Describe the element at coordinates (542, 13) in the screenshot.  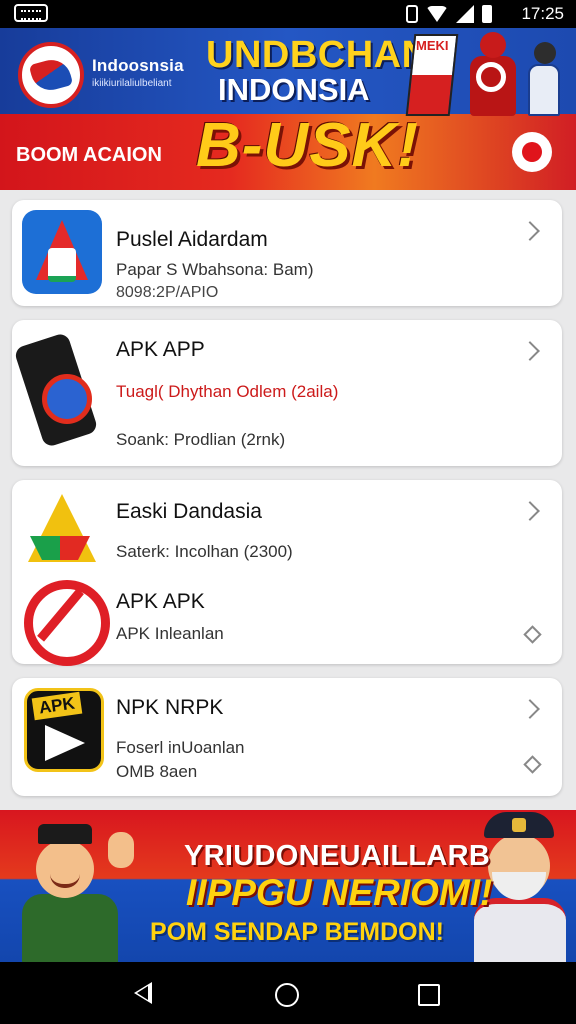
I see `clock: 17:25` at that location.